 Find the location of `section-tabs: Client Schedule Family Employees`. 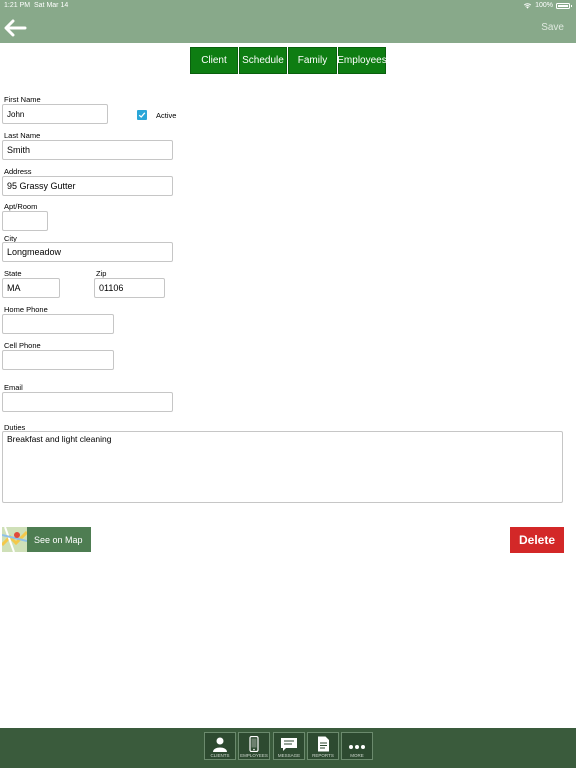

section-tabs: Client Schedule Family Employees is located at coordinates (288, 60).